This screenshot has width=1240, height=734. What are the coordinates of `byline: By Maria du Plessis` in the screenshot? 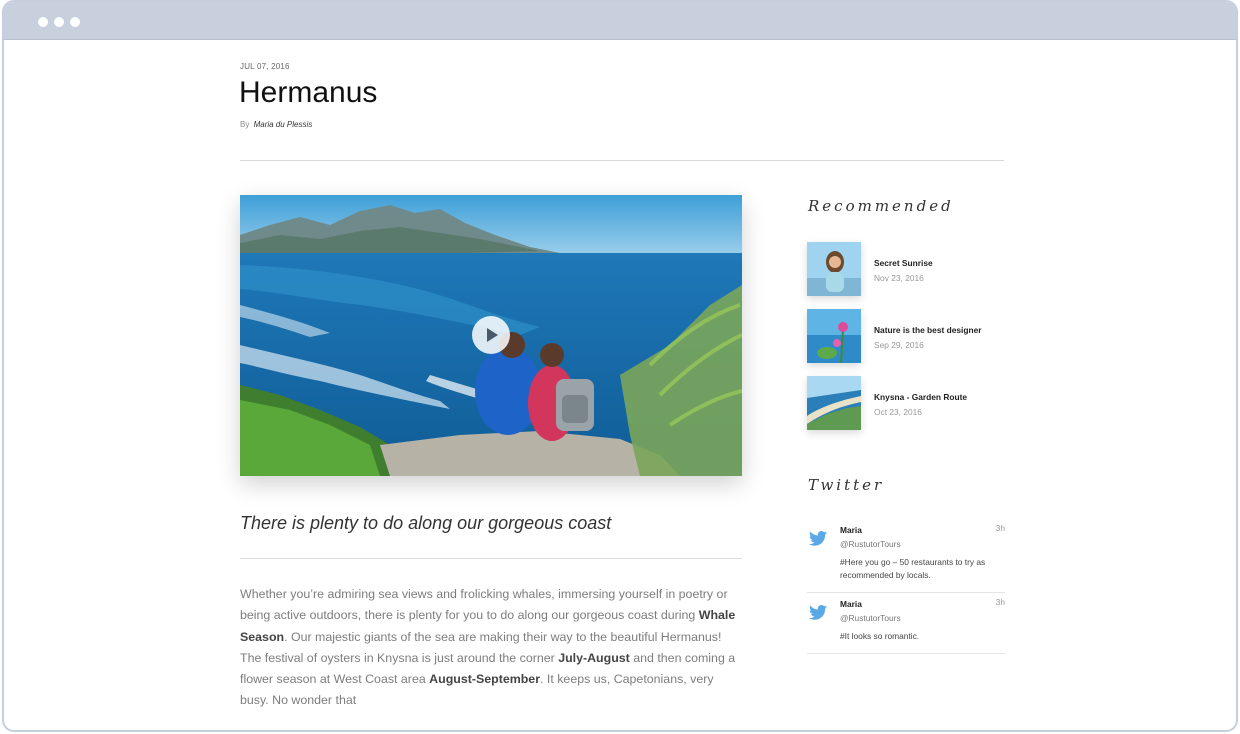 It's located at (276, 124).